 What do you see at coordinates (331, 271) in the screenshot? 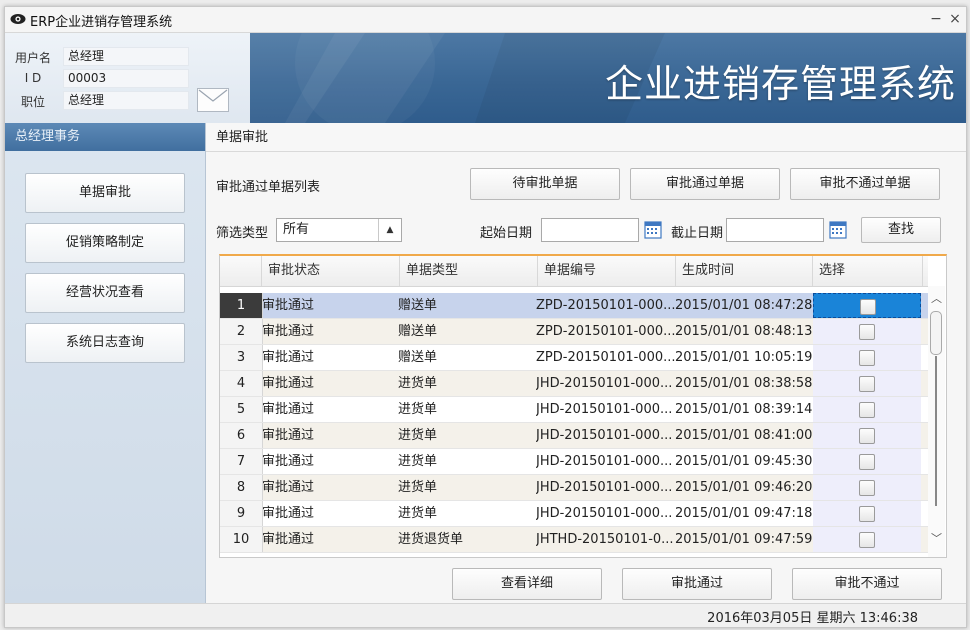
I see `column-header-status: 审批状态` at bounding box center [331, 271].